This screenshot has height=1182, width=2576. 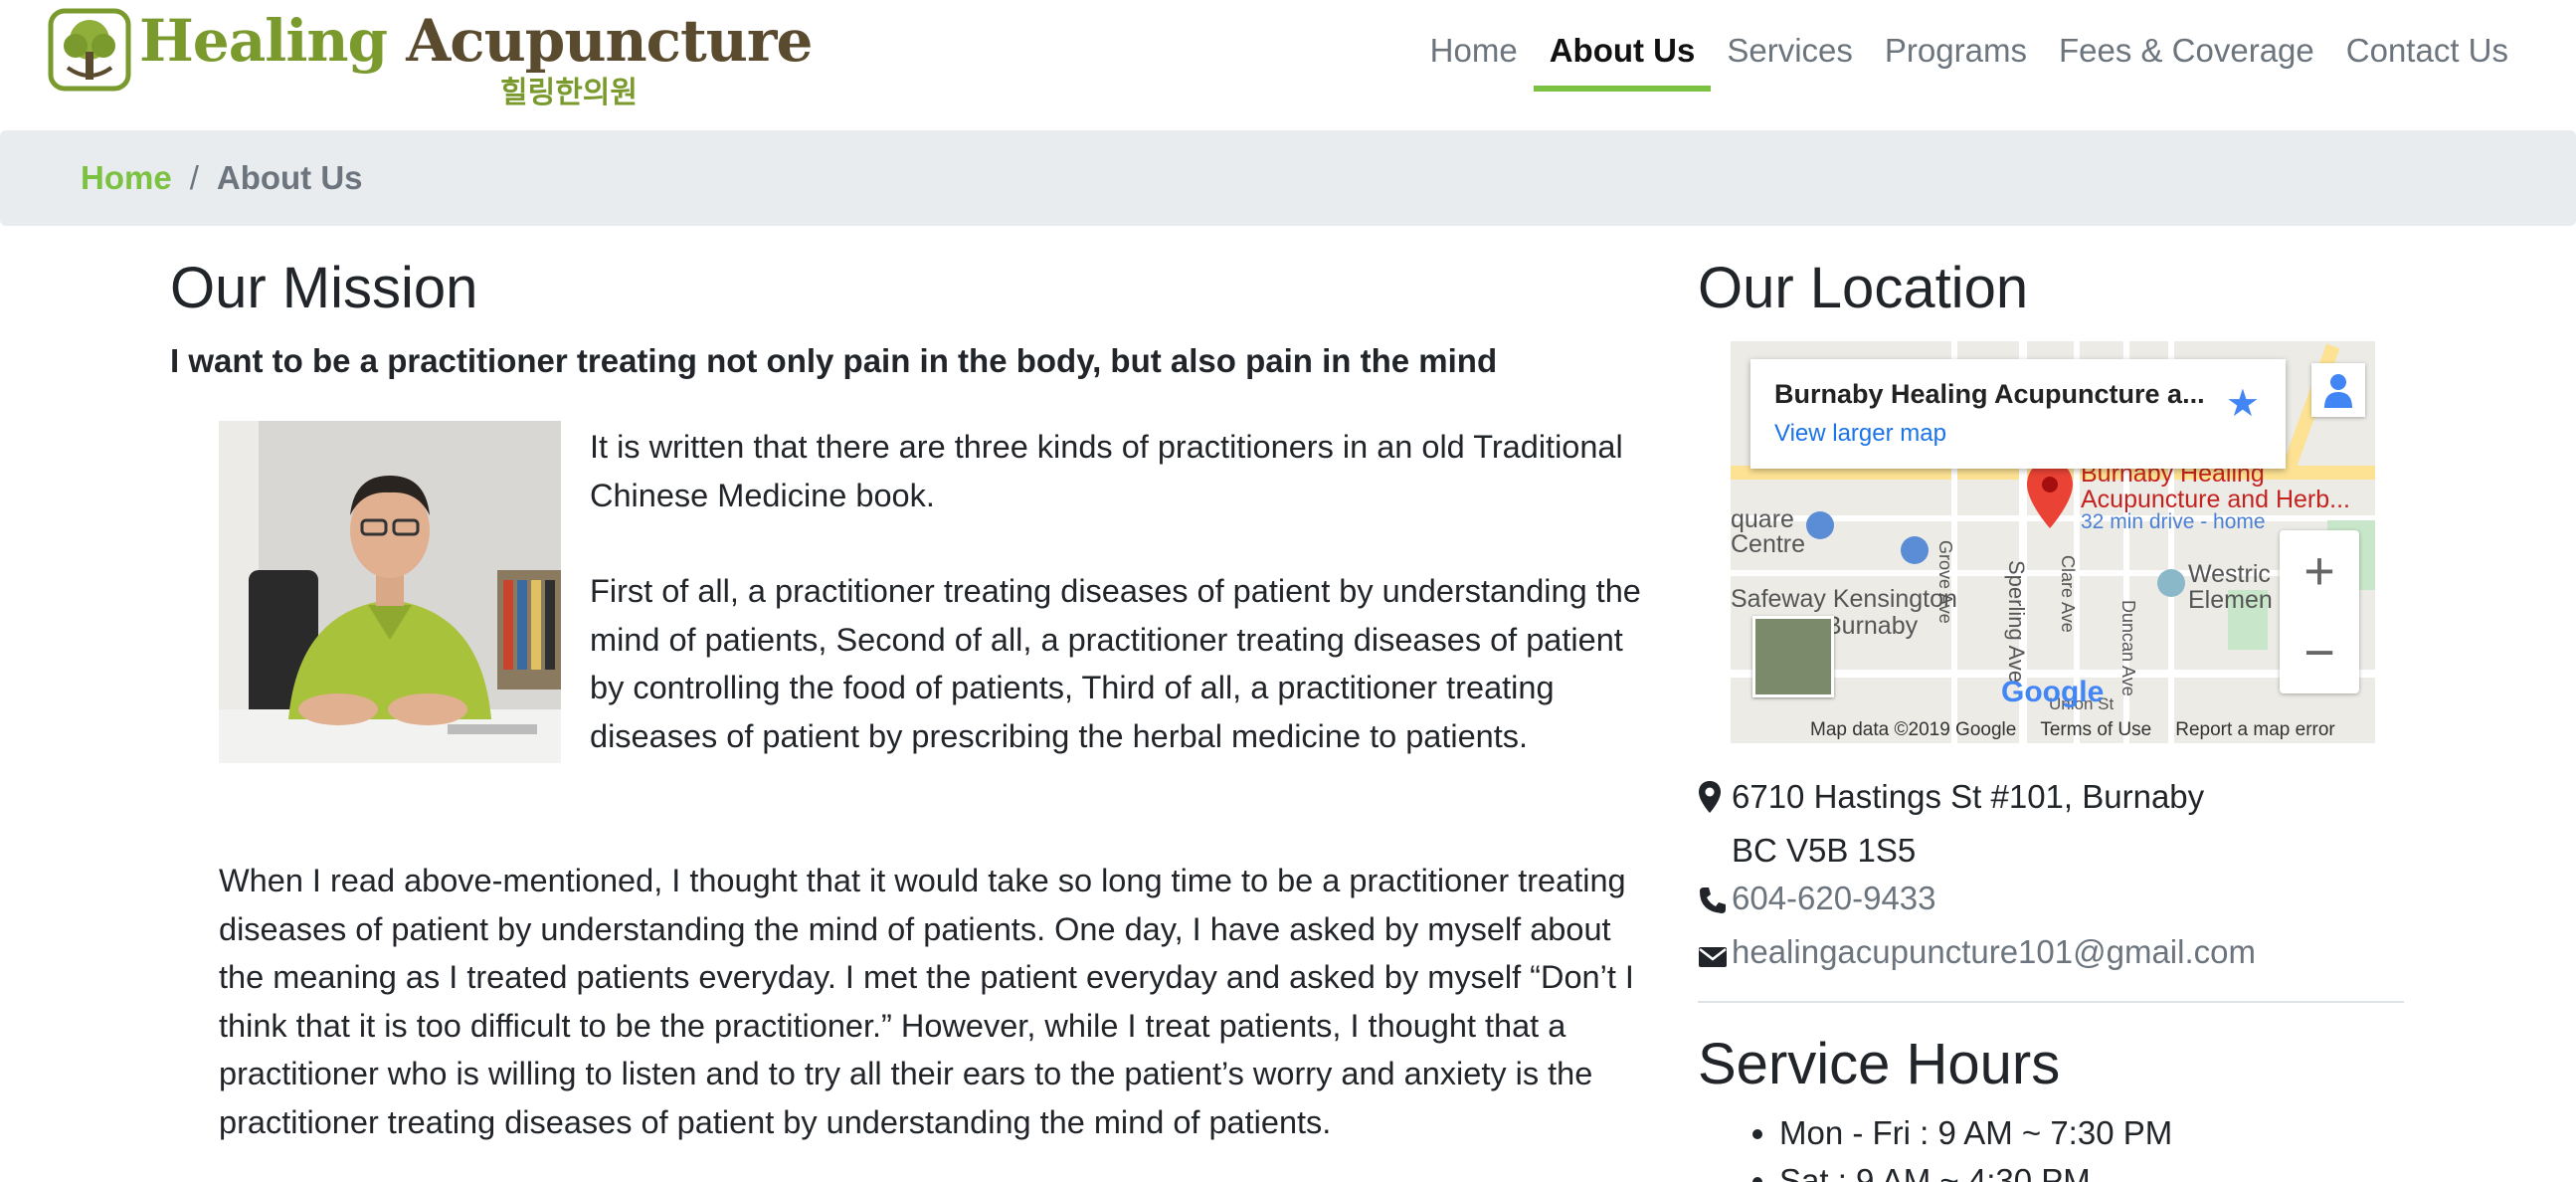 I want to click on section-divider, so click(x=2051, y=1002).